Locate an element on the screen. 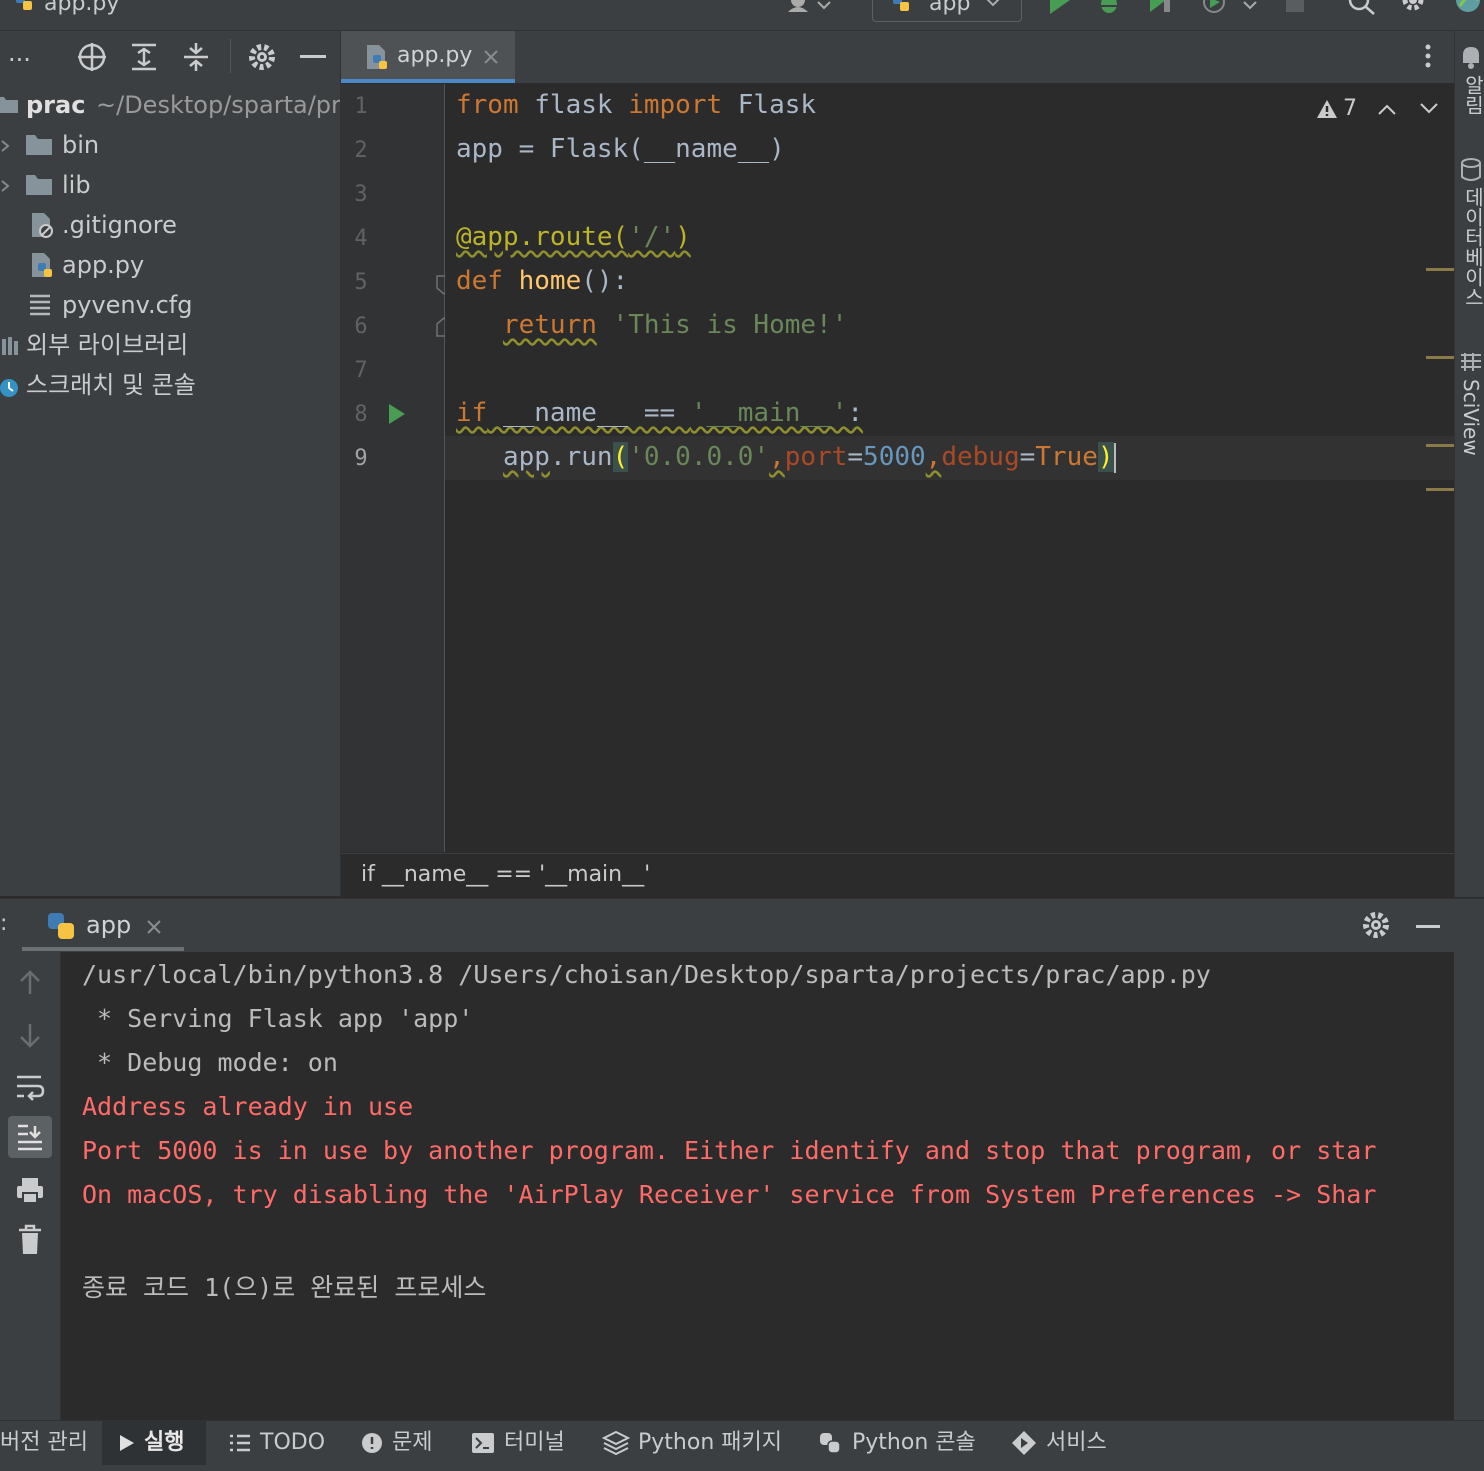 This screenshot has width=1484, height=1471. title-file-tab: app.py is located at coordinates (81, 8).